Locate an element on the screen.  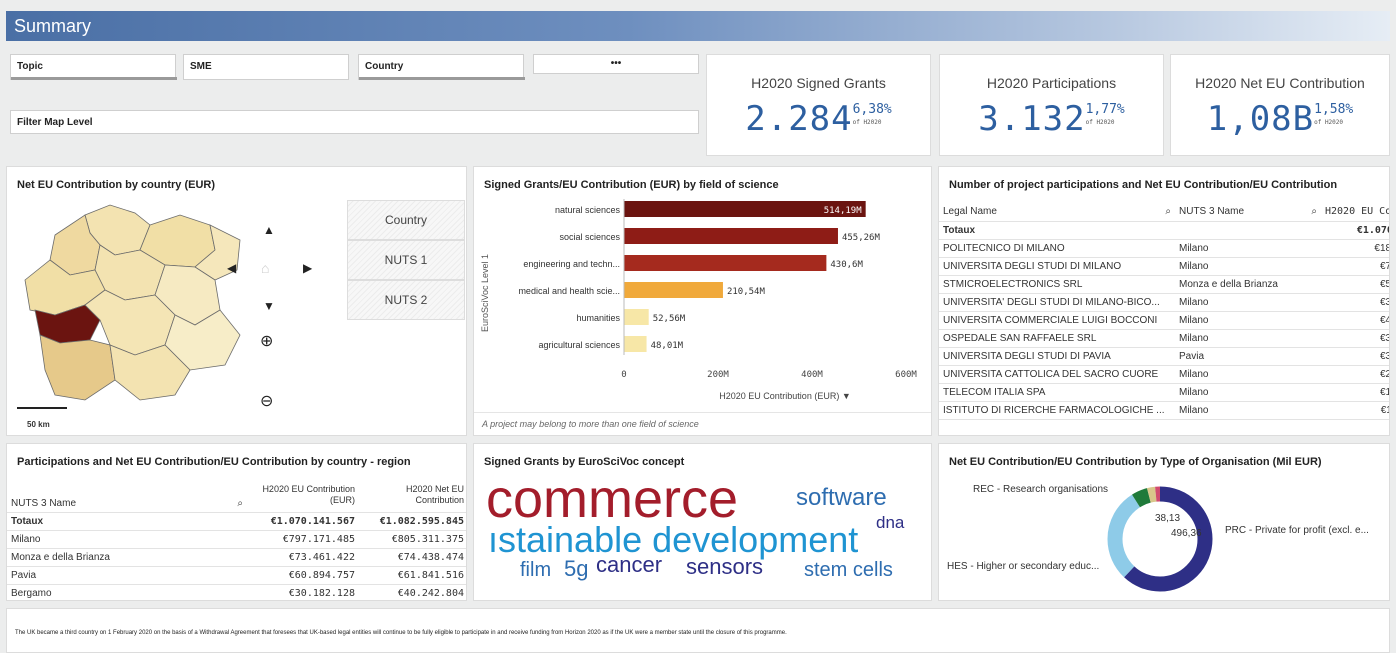
y-axis-label: EuroSciVoc Level 1 is located at coordinates (485, 293).